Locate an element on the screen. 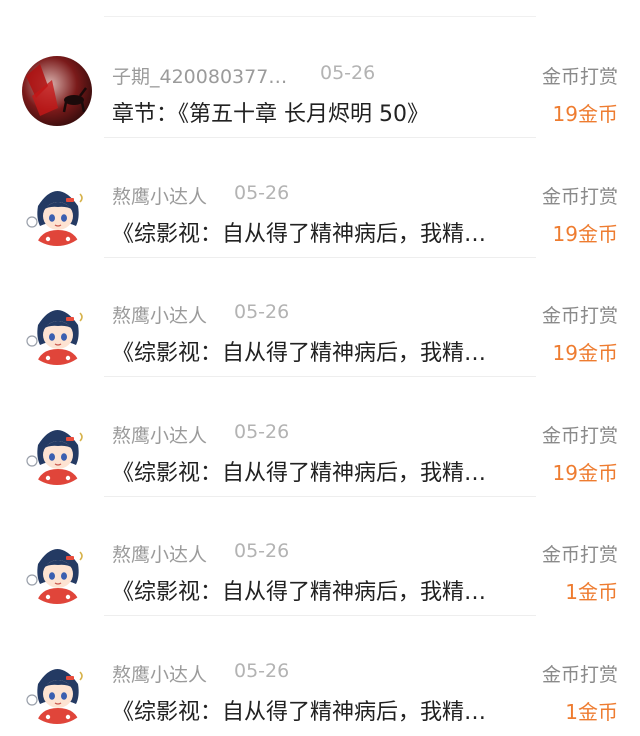  top-divider is located at coordinates (320, 16).